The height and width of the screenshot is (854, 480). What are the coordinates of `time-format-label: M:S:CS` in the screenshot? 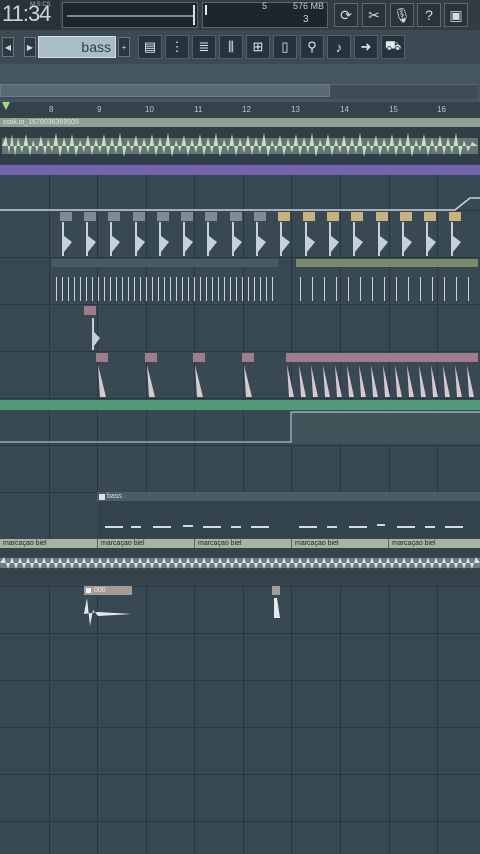 It's located at (40, 5).